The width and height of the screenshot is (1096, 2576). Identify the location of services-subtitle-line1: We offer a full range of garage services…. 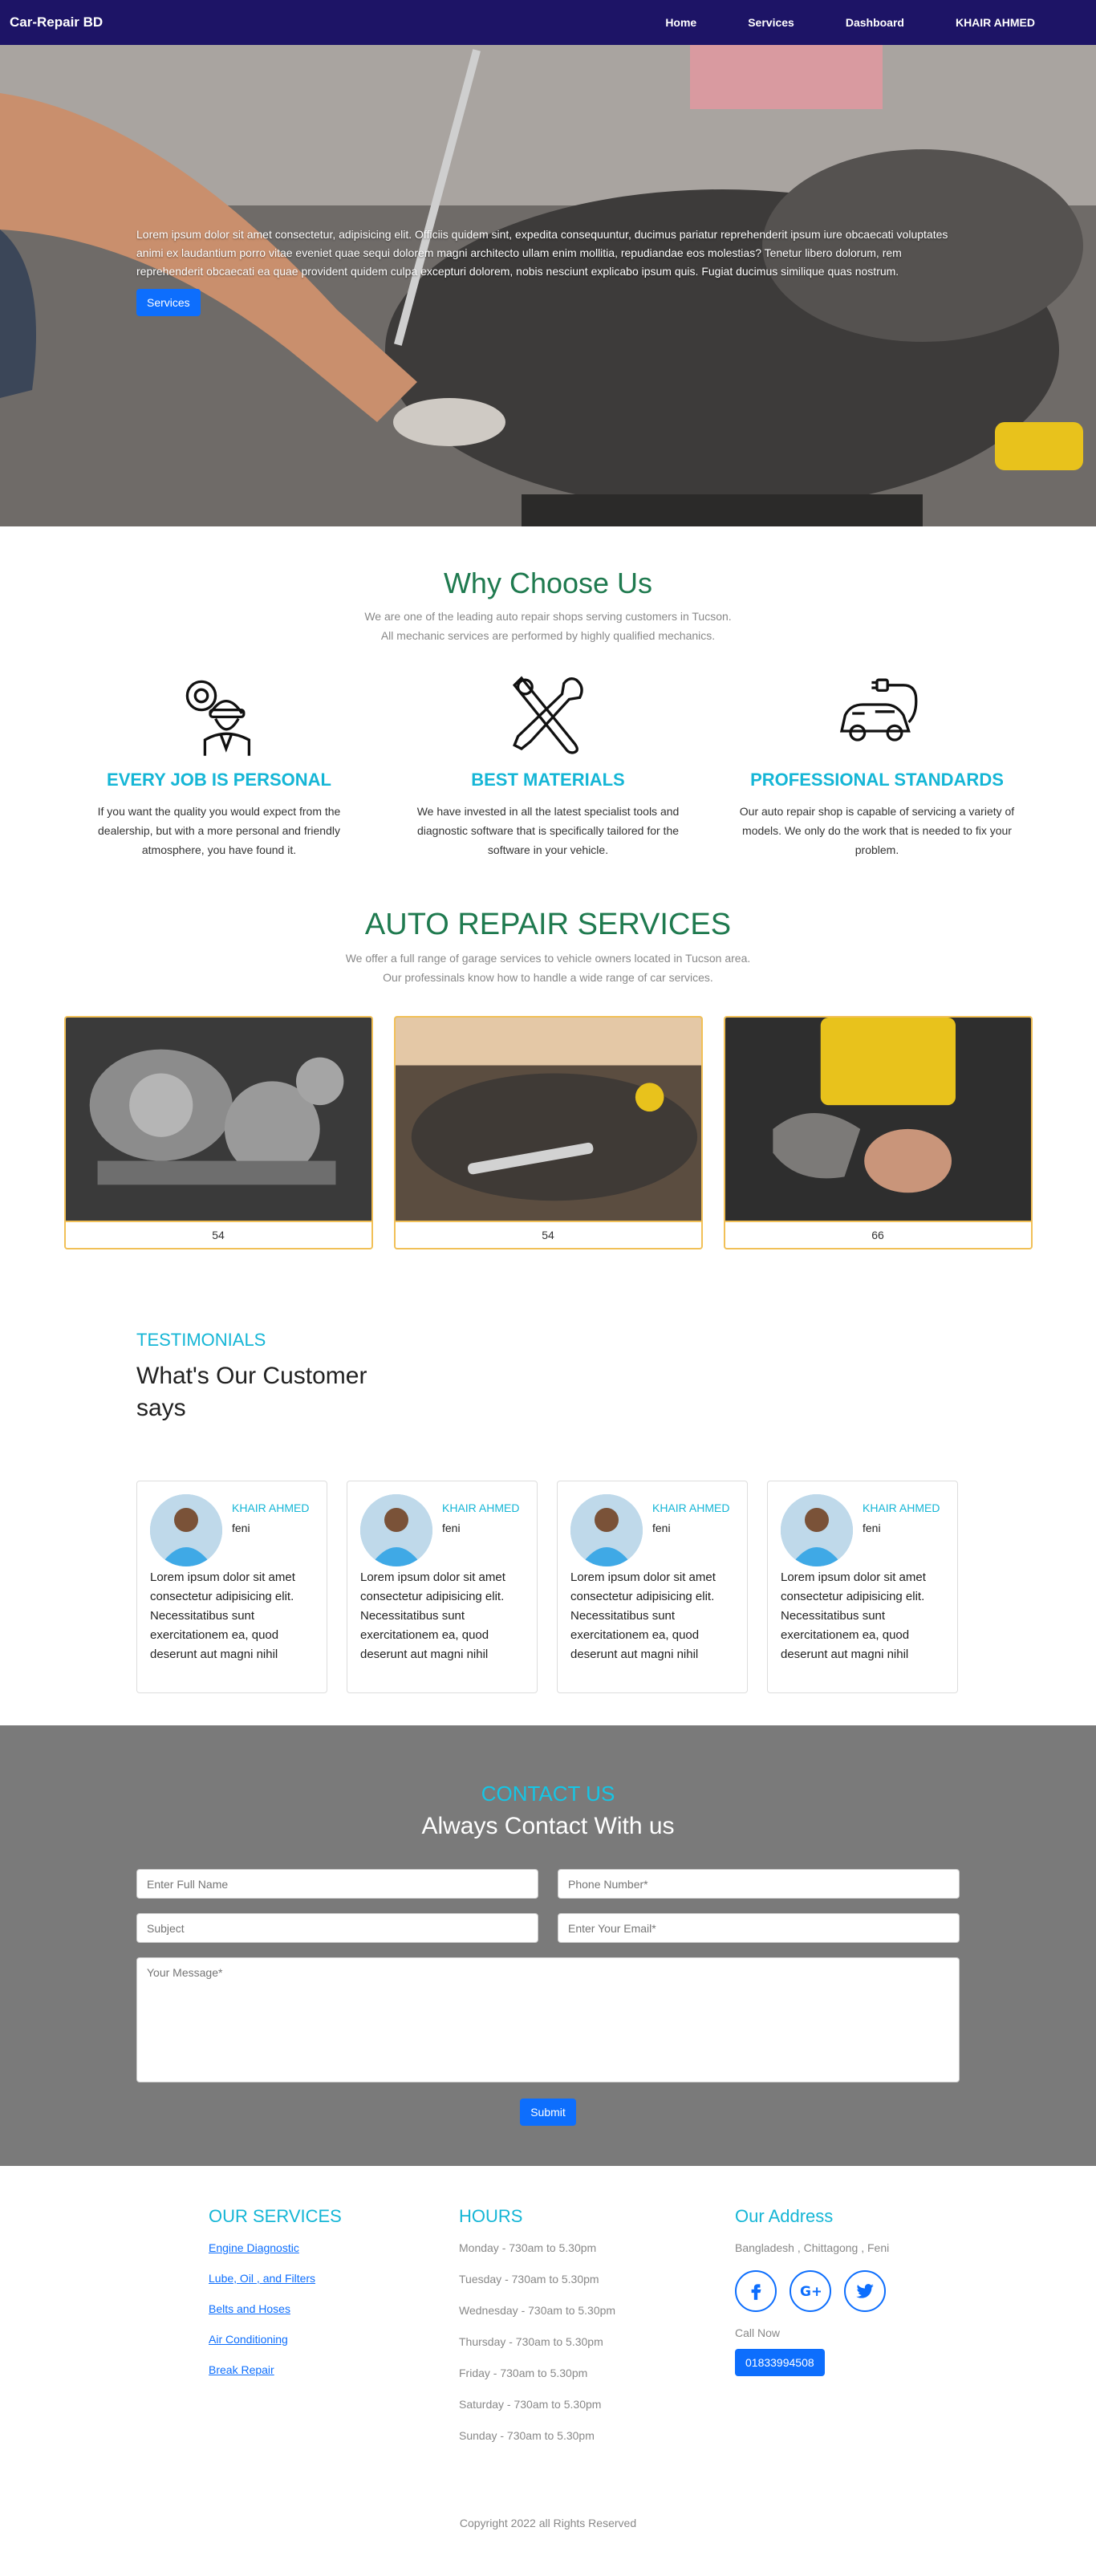
(548, 958).